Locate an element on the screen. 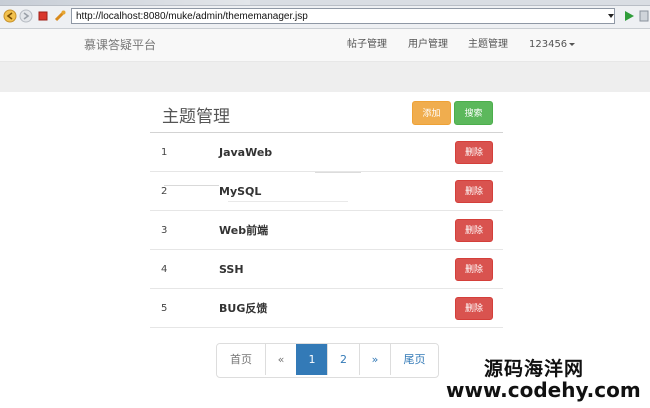 This screenshot has height=408, width=650. add-button: 添加 is located at coordinates (431, 113).